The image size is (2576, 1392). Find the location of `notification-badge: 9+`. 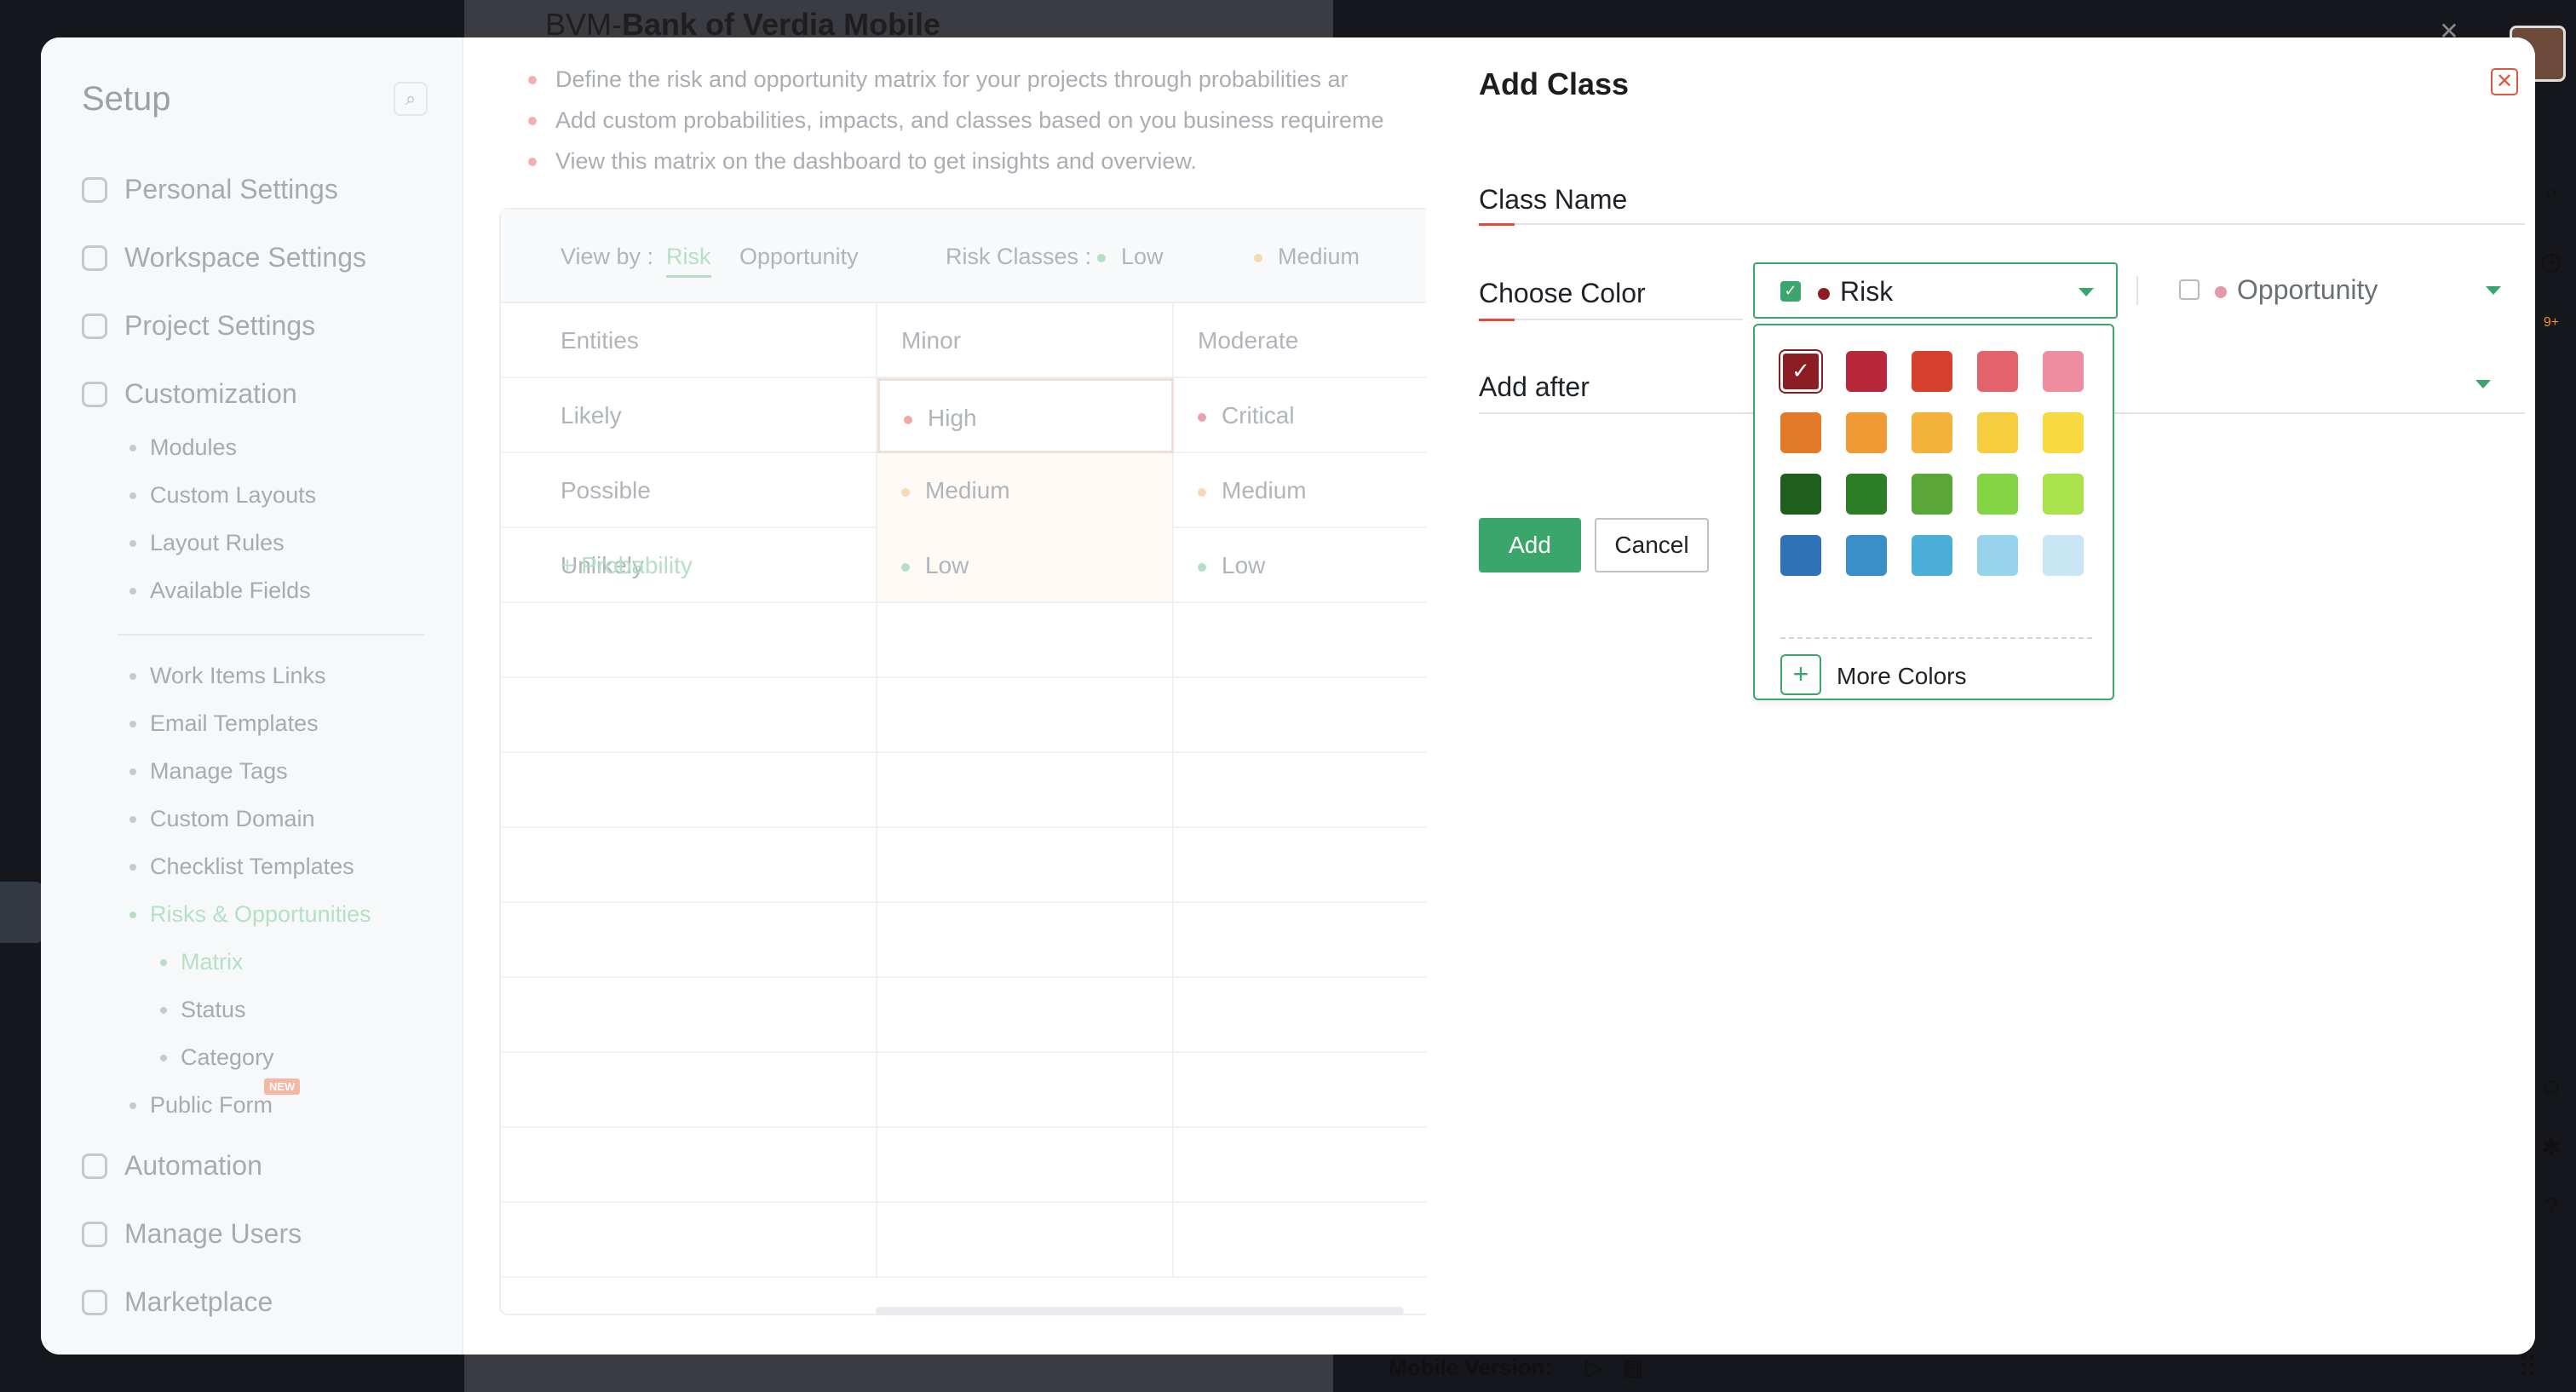

notification-badge: 9+ is located at coordinates (2551, 332).